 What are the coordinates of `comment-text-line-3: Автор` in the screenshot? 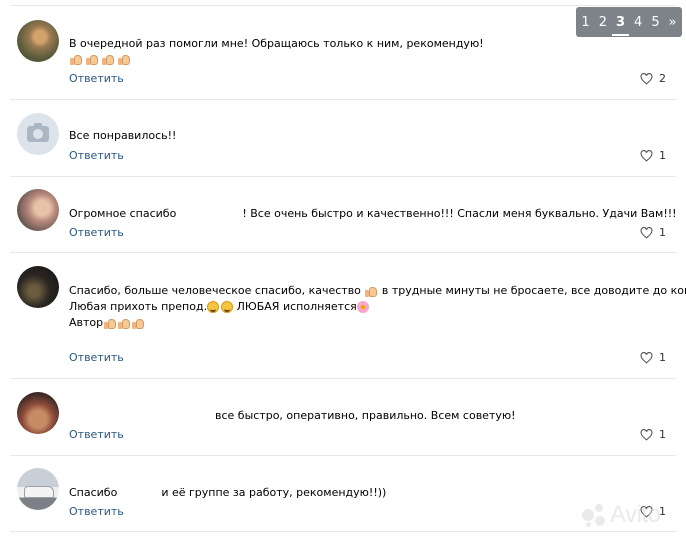 It's located at (369, 323).